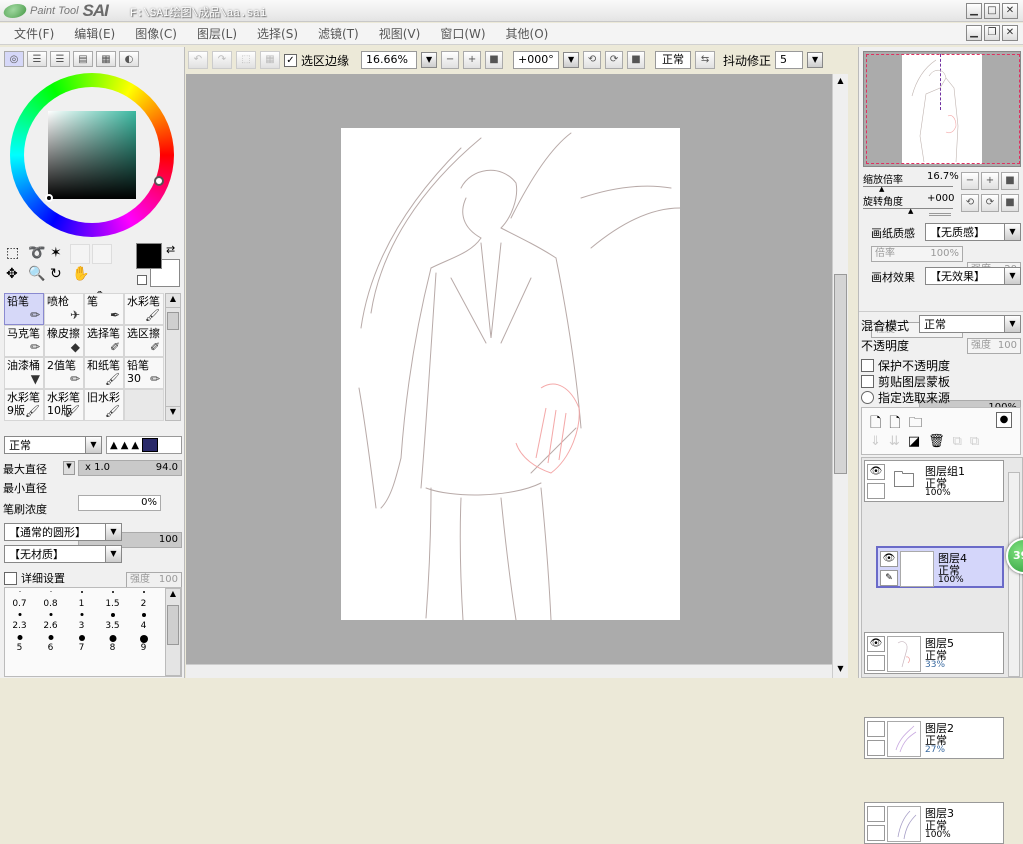  Describe the element at coordinates (17, 276) in the screenshot. I see `move-icon: ✥` at that location.